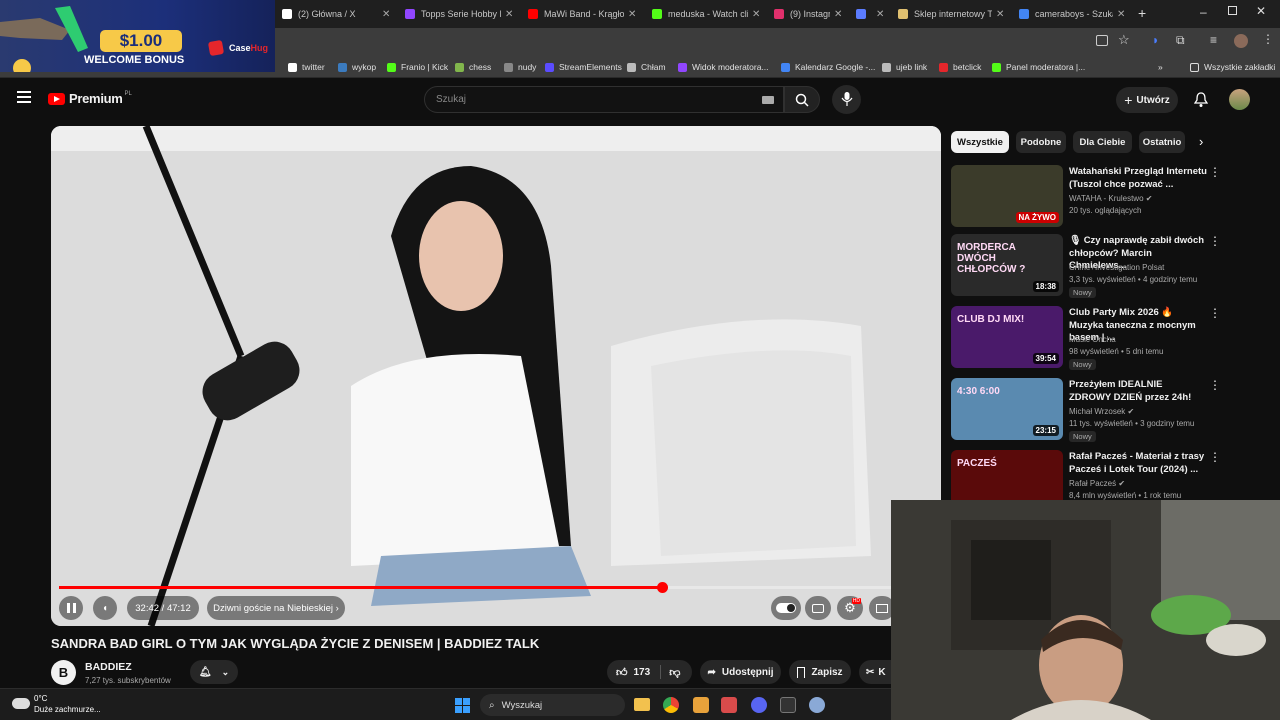 Image resolution: width=1280 pixels, height=720 pixels. Describe the element at coordinates (417, 67) in the screenshot. I see `bookmark-item: Franio | Kick` at that location.